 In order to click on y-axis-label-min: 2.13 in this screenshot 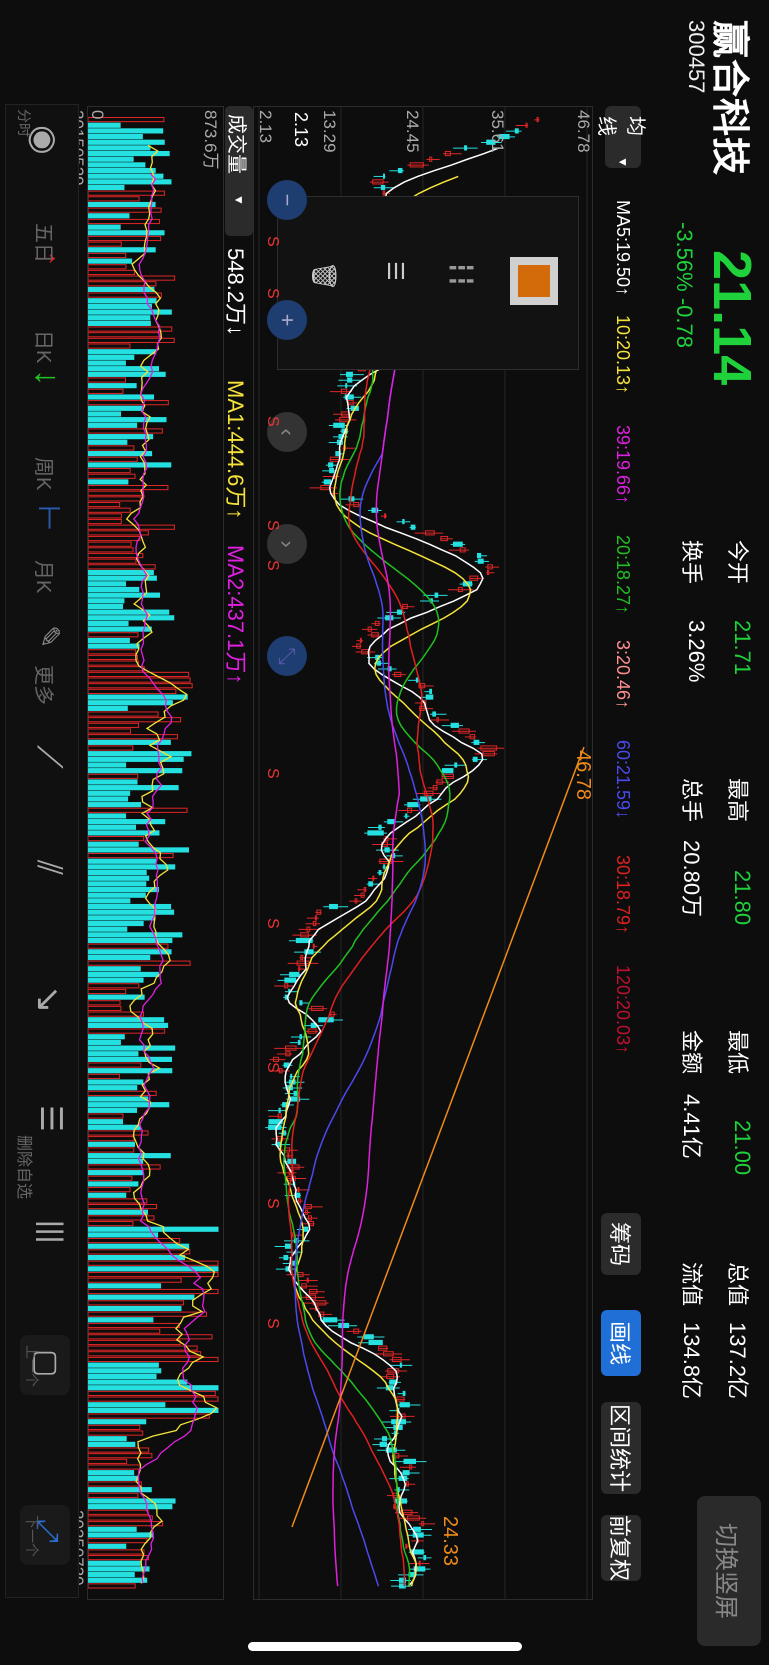, I will do `click(265, 127)`.